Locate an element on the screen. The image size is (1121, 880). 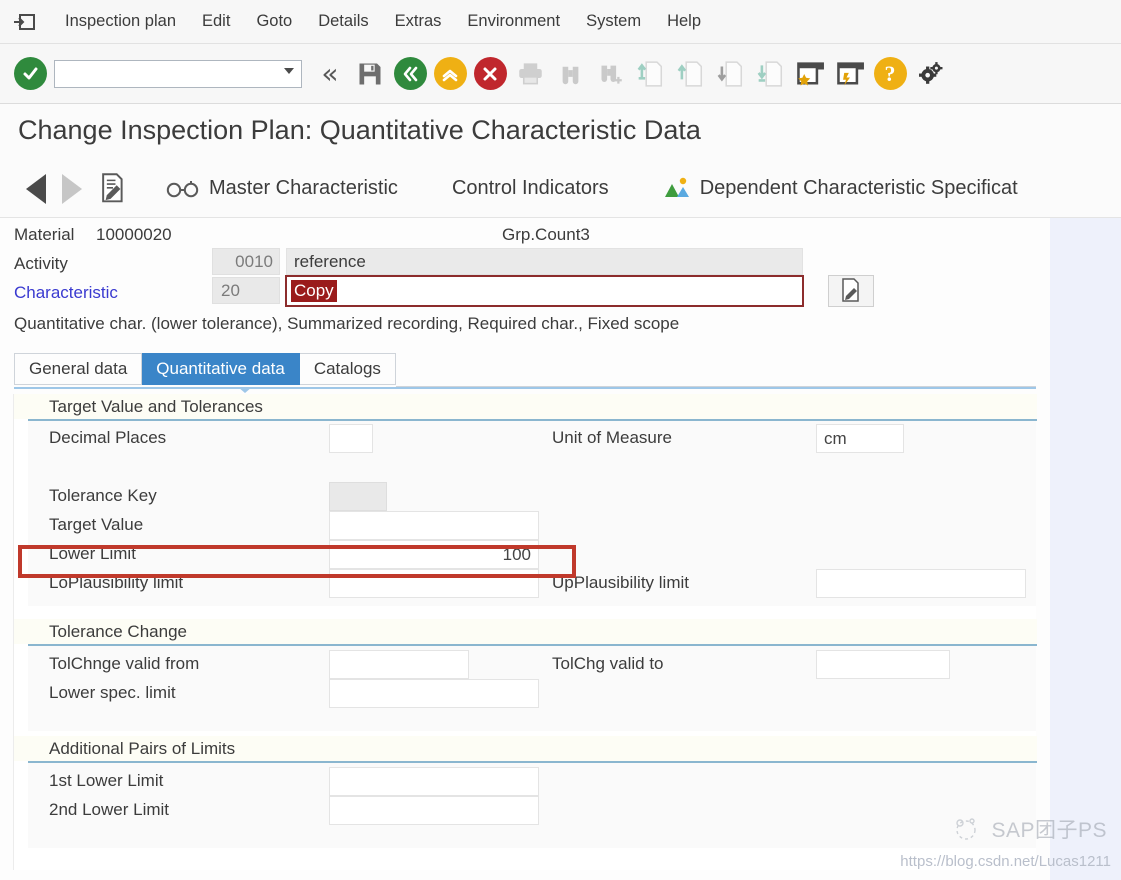
group-title-target-value: Target Value and Tolerances is located at coordinates (525, 406).